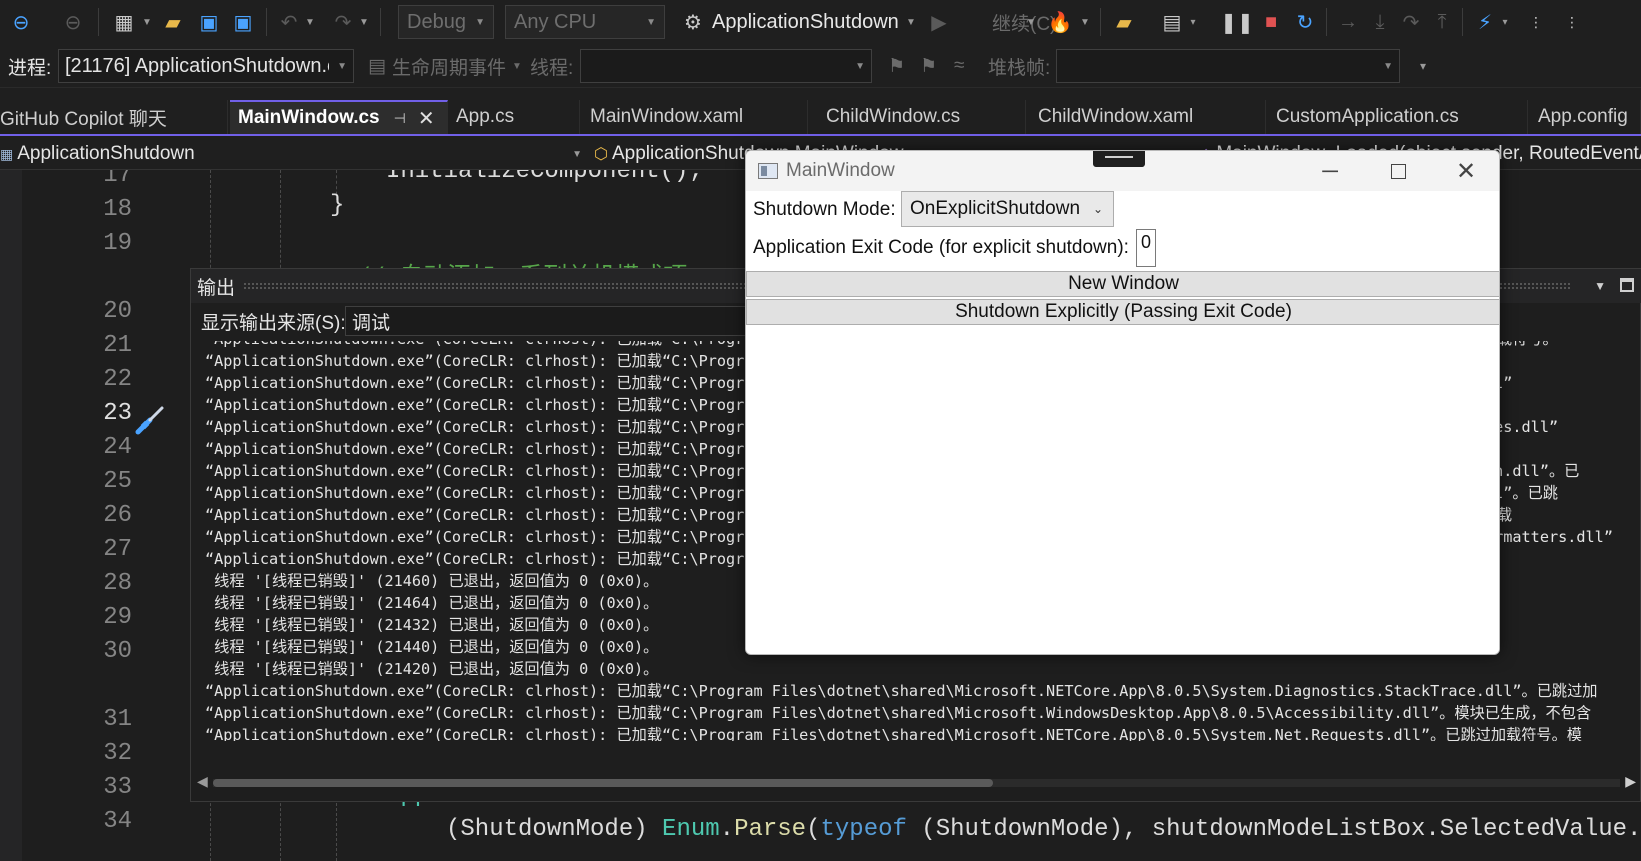 The image size is (1641, 861). Describe the element at coordinates (1122, 284) in the screenshot. I see `new-window-button: New Window` at that location.